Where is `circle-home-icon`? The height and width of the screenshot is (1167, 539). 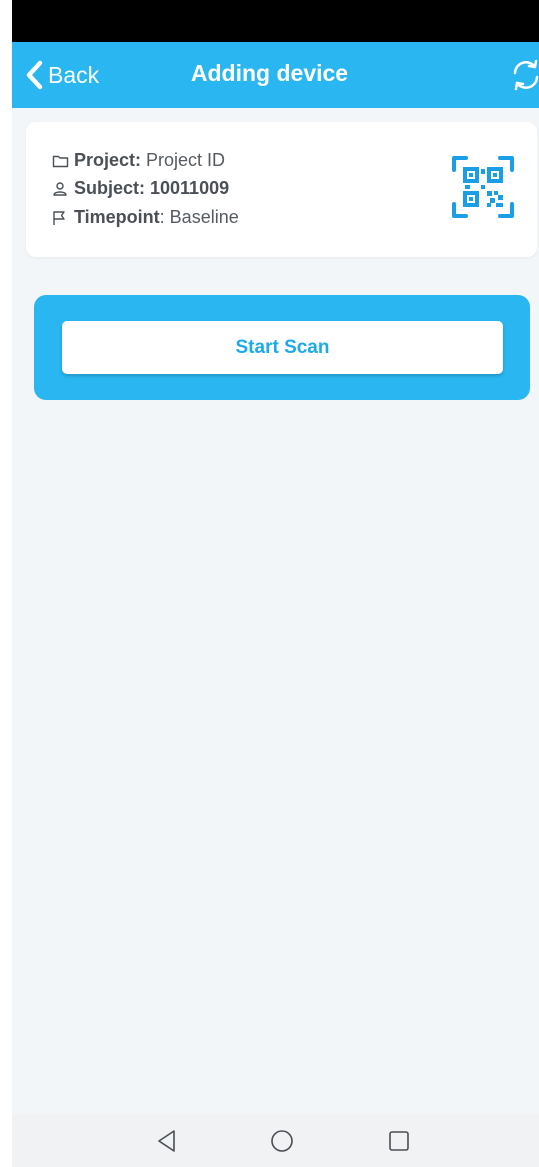
circle-home-icon is located at coordinates (282, 1145).